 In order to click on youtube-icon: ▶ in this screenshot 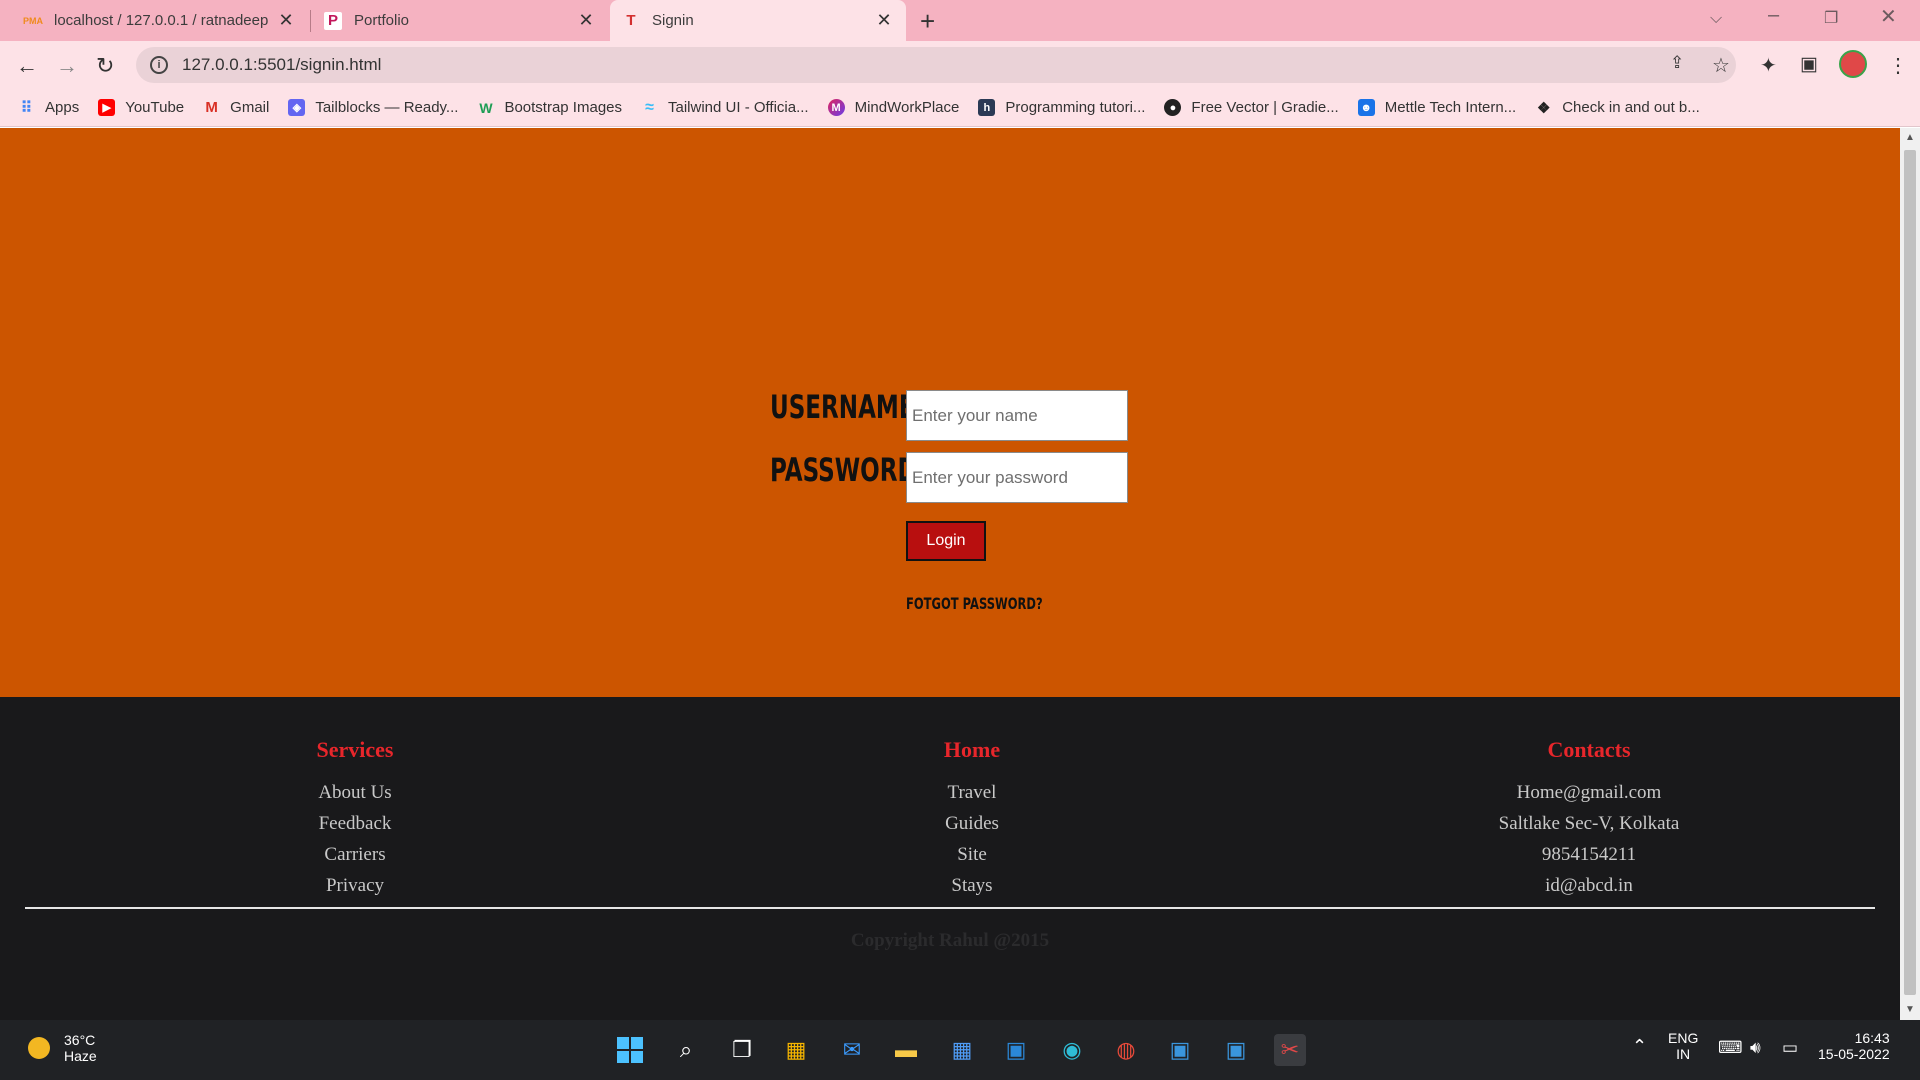, I will do `click(107, 107)`.